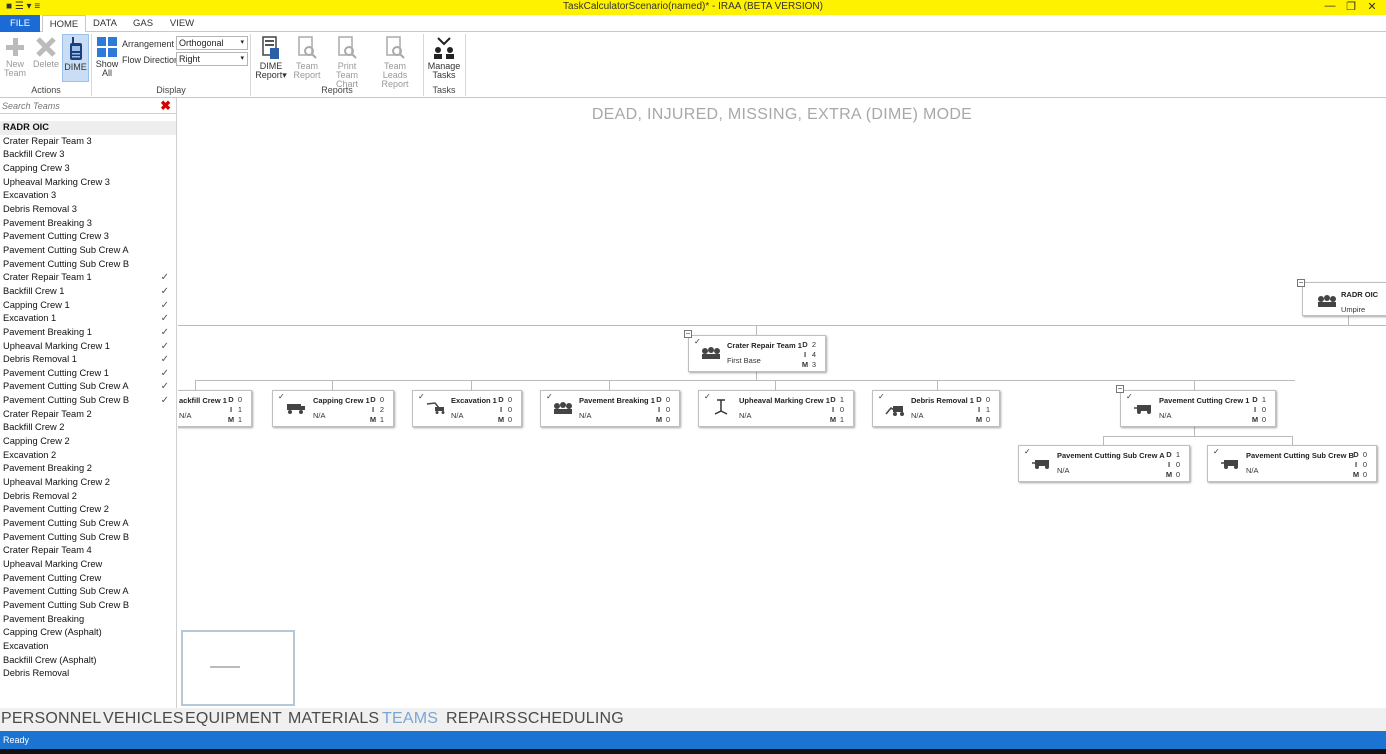 This screenshot has width=1386, height=754. I want to click on team-list-item: Pavement Breaking 1 ✓, so click(88, 333).